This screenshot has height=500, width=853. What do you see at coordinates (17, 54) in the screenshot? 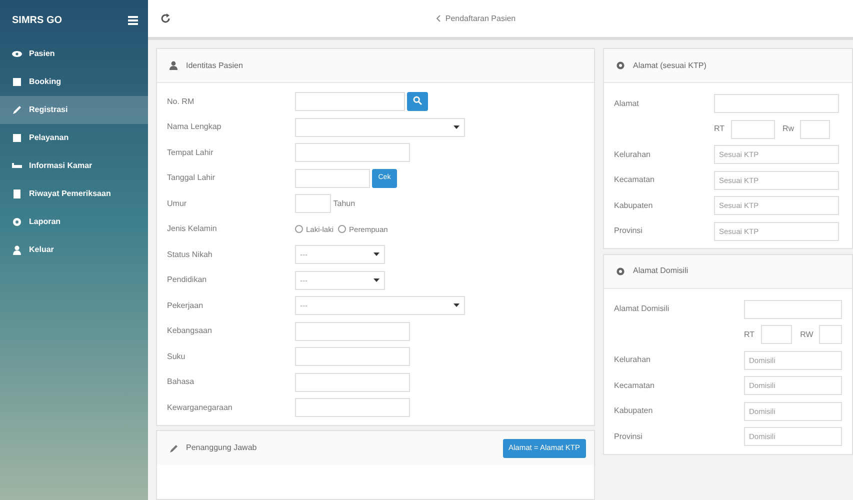
I see `eye-icon` at bounding box center [17, 54].